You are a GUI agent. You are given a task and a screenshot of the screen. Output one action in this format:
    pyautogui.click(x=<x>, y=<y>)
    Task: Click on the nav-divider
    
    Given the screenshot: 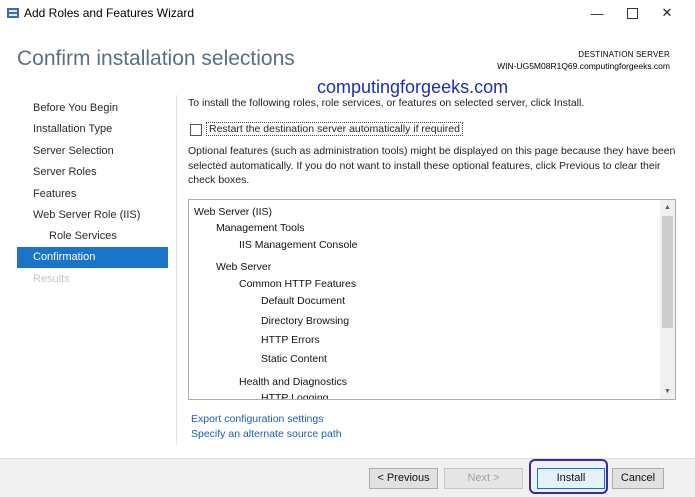 What is the action you would take?
    pyautogui.click(x=176, y=270)
    